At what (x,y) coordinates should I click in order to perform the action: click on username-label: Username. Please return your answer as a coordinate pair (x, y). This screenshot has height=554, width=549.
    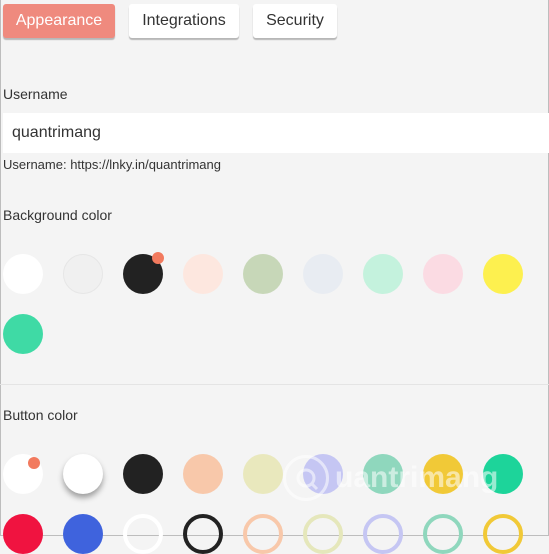
    Looking at the image, I should click on (35, 94).